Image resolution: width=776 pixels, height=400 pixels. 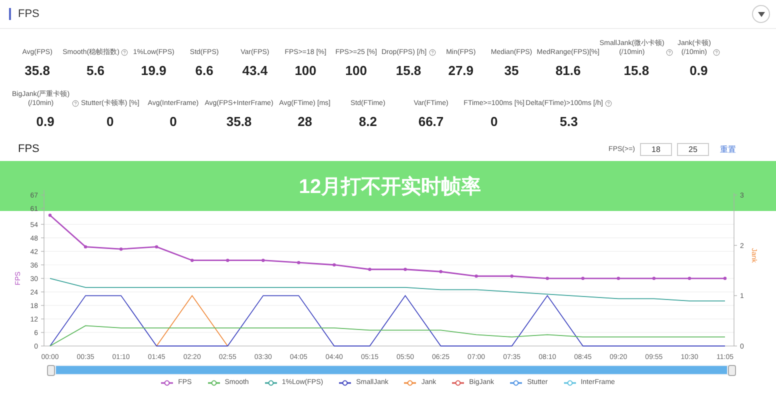 I want to click on caret-icon, so click(x=761, y=14).